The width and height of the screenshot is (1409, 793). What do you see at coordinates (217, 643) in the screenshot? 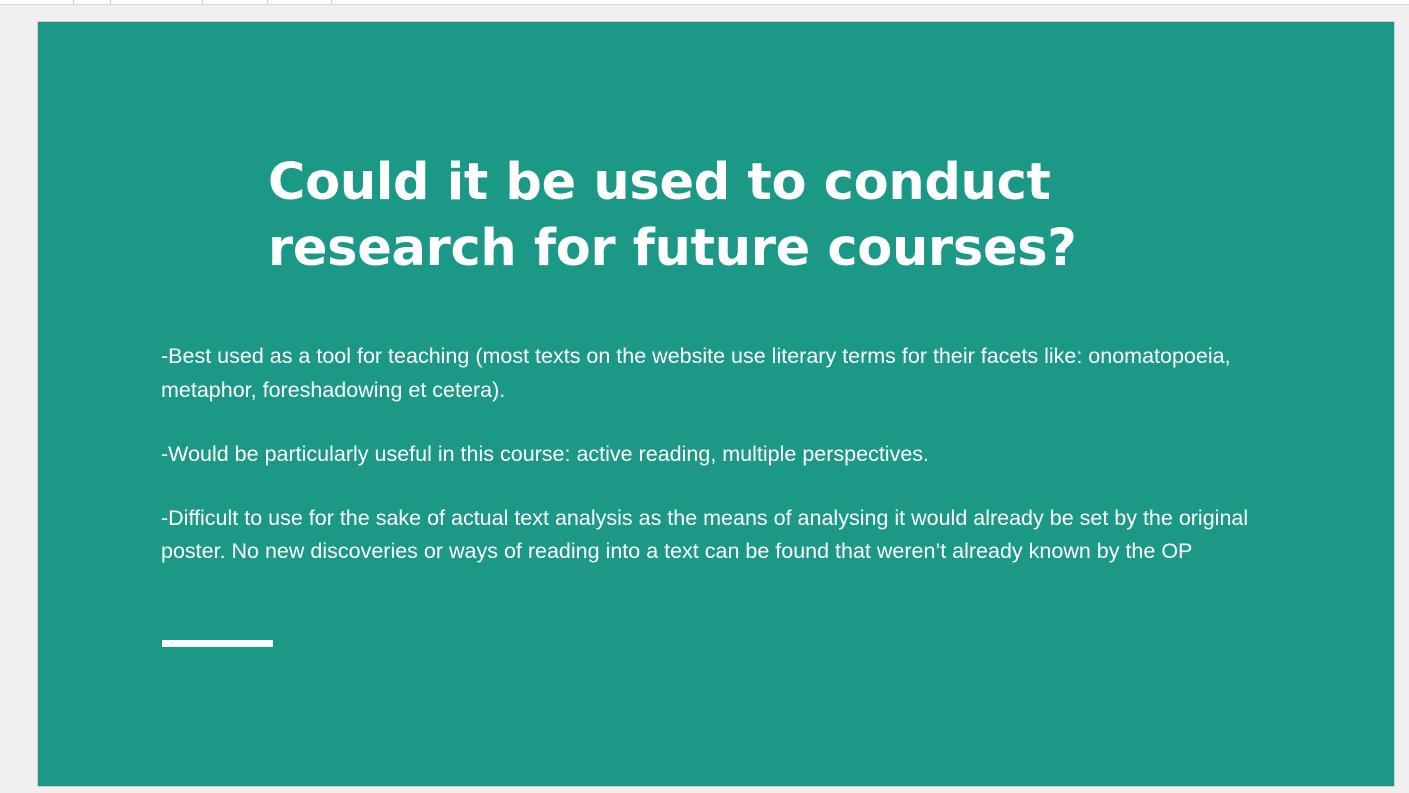
I see `accent-divider` at bounding box center [217, 643].